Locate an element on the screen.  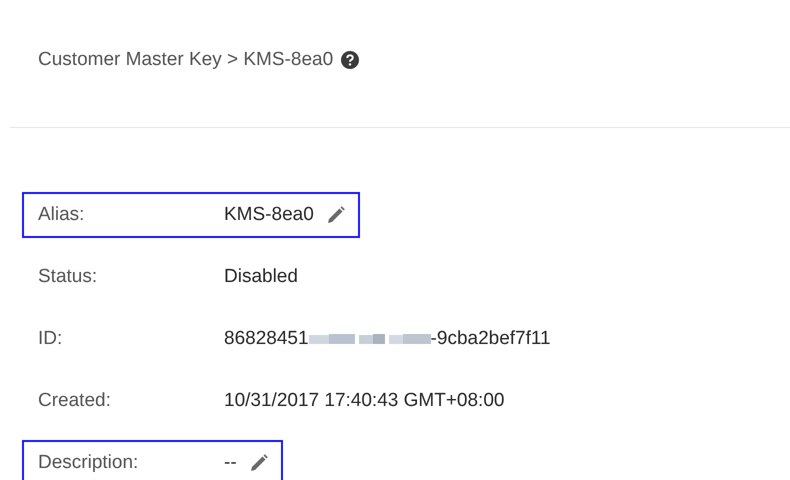
field-label: Created: is located at coordinates (75, 401).